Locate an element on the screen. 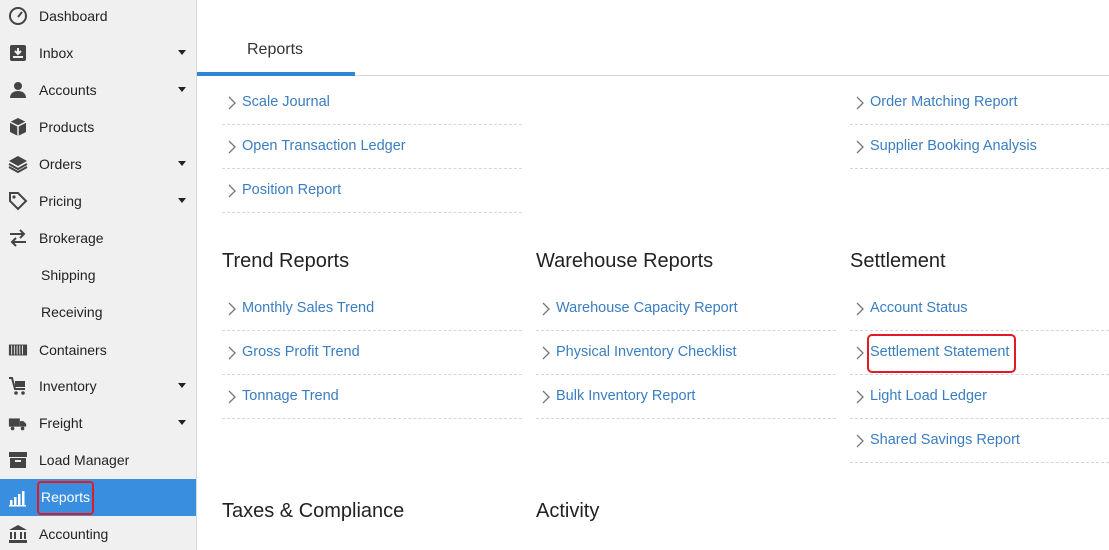  truck-icon is located at coordinates (18, 423).